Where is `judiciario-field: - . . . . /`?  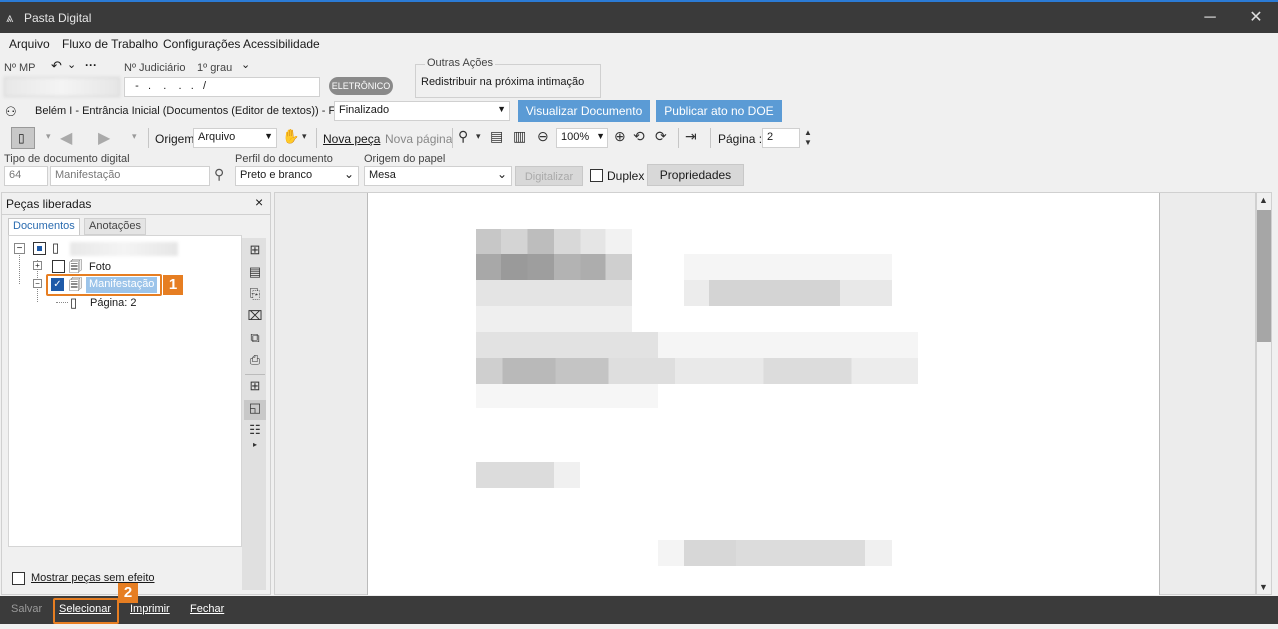 judiciario-field: - . . . . / is located at coordinates (222, 87).